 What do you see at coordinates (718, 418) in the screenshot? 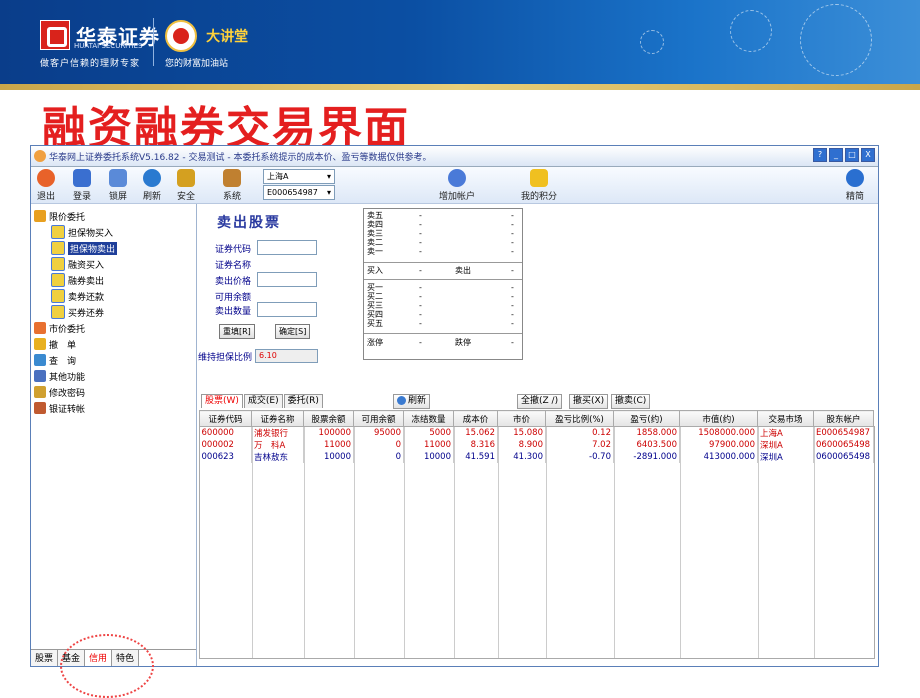
I see `column-header: 市值(约)` at bounding box center [718, 418].